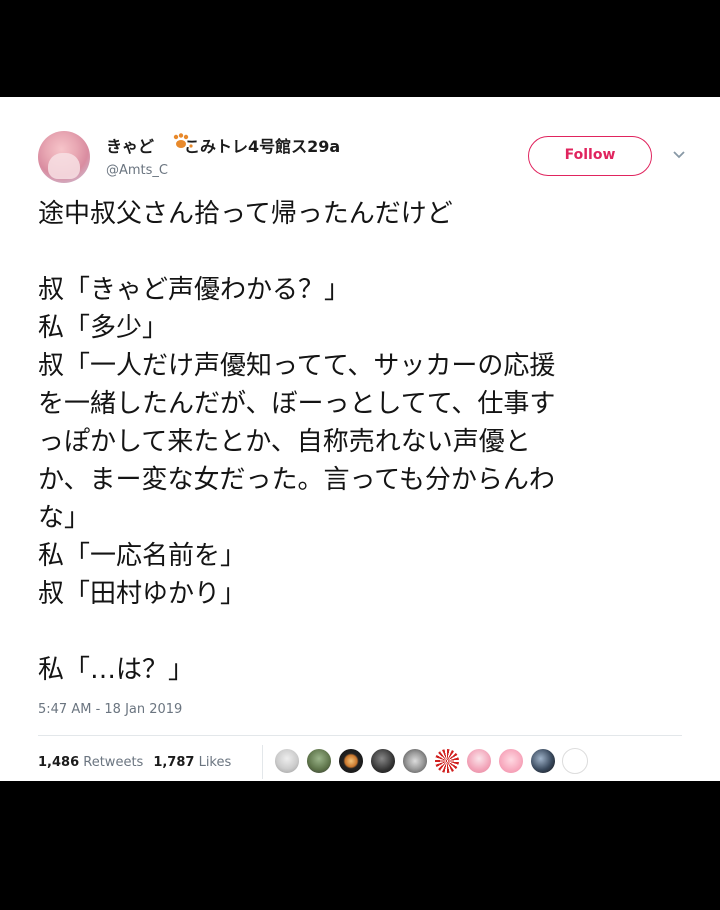 The height and width of the screenshot is (910, 720). Describe the element at coordinates (296, 480) in the screenshot. I see `tweet-line: か、まー変な女だった。言っても分からんわ` at that location.